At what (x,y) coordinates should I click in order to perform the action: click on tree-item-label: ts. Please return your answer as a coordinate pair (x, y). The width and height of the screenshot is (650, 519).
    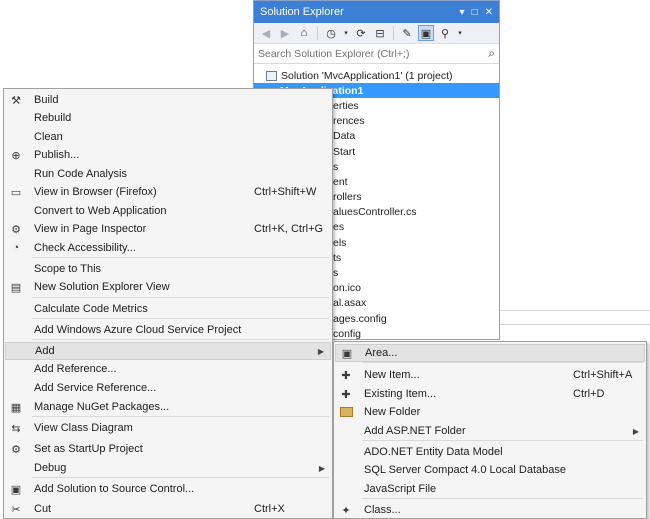
    Looking at the image, I should click on (337, 257).